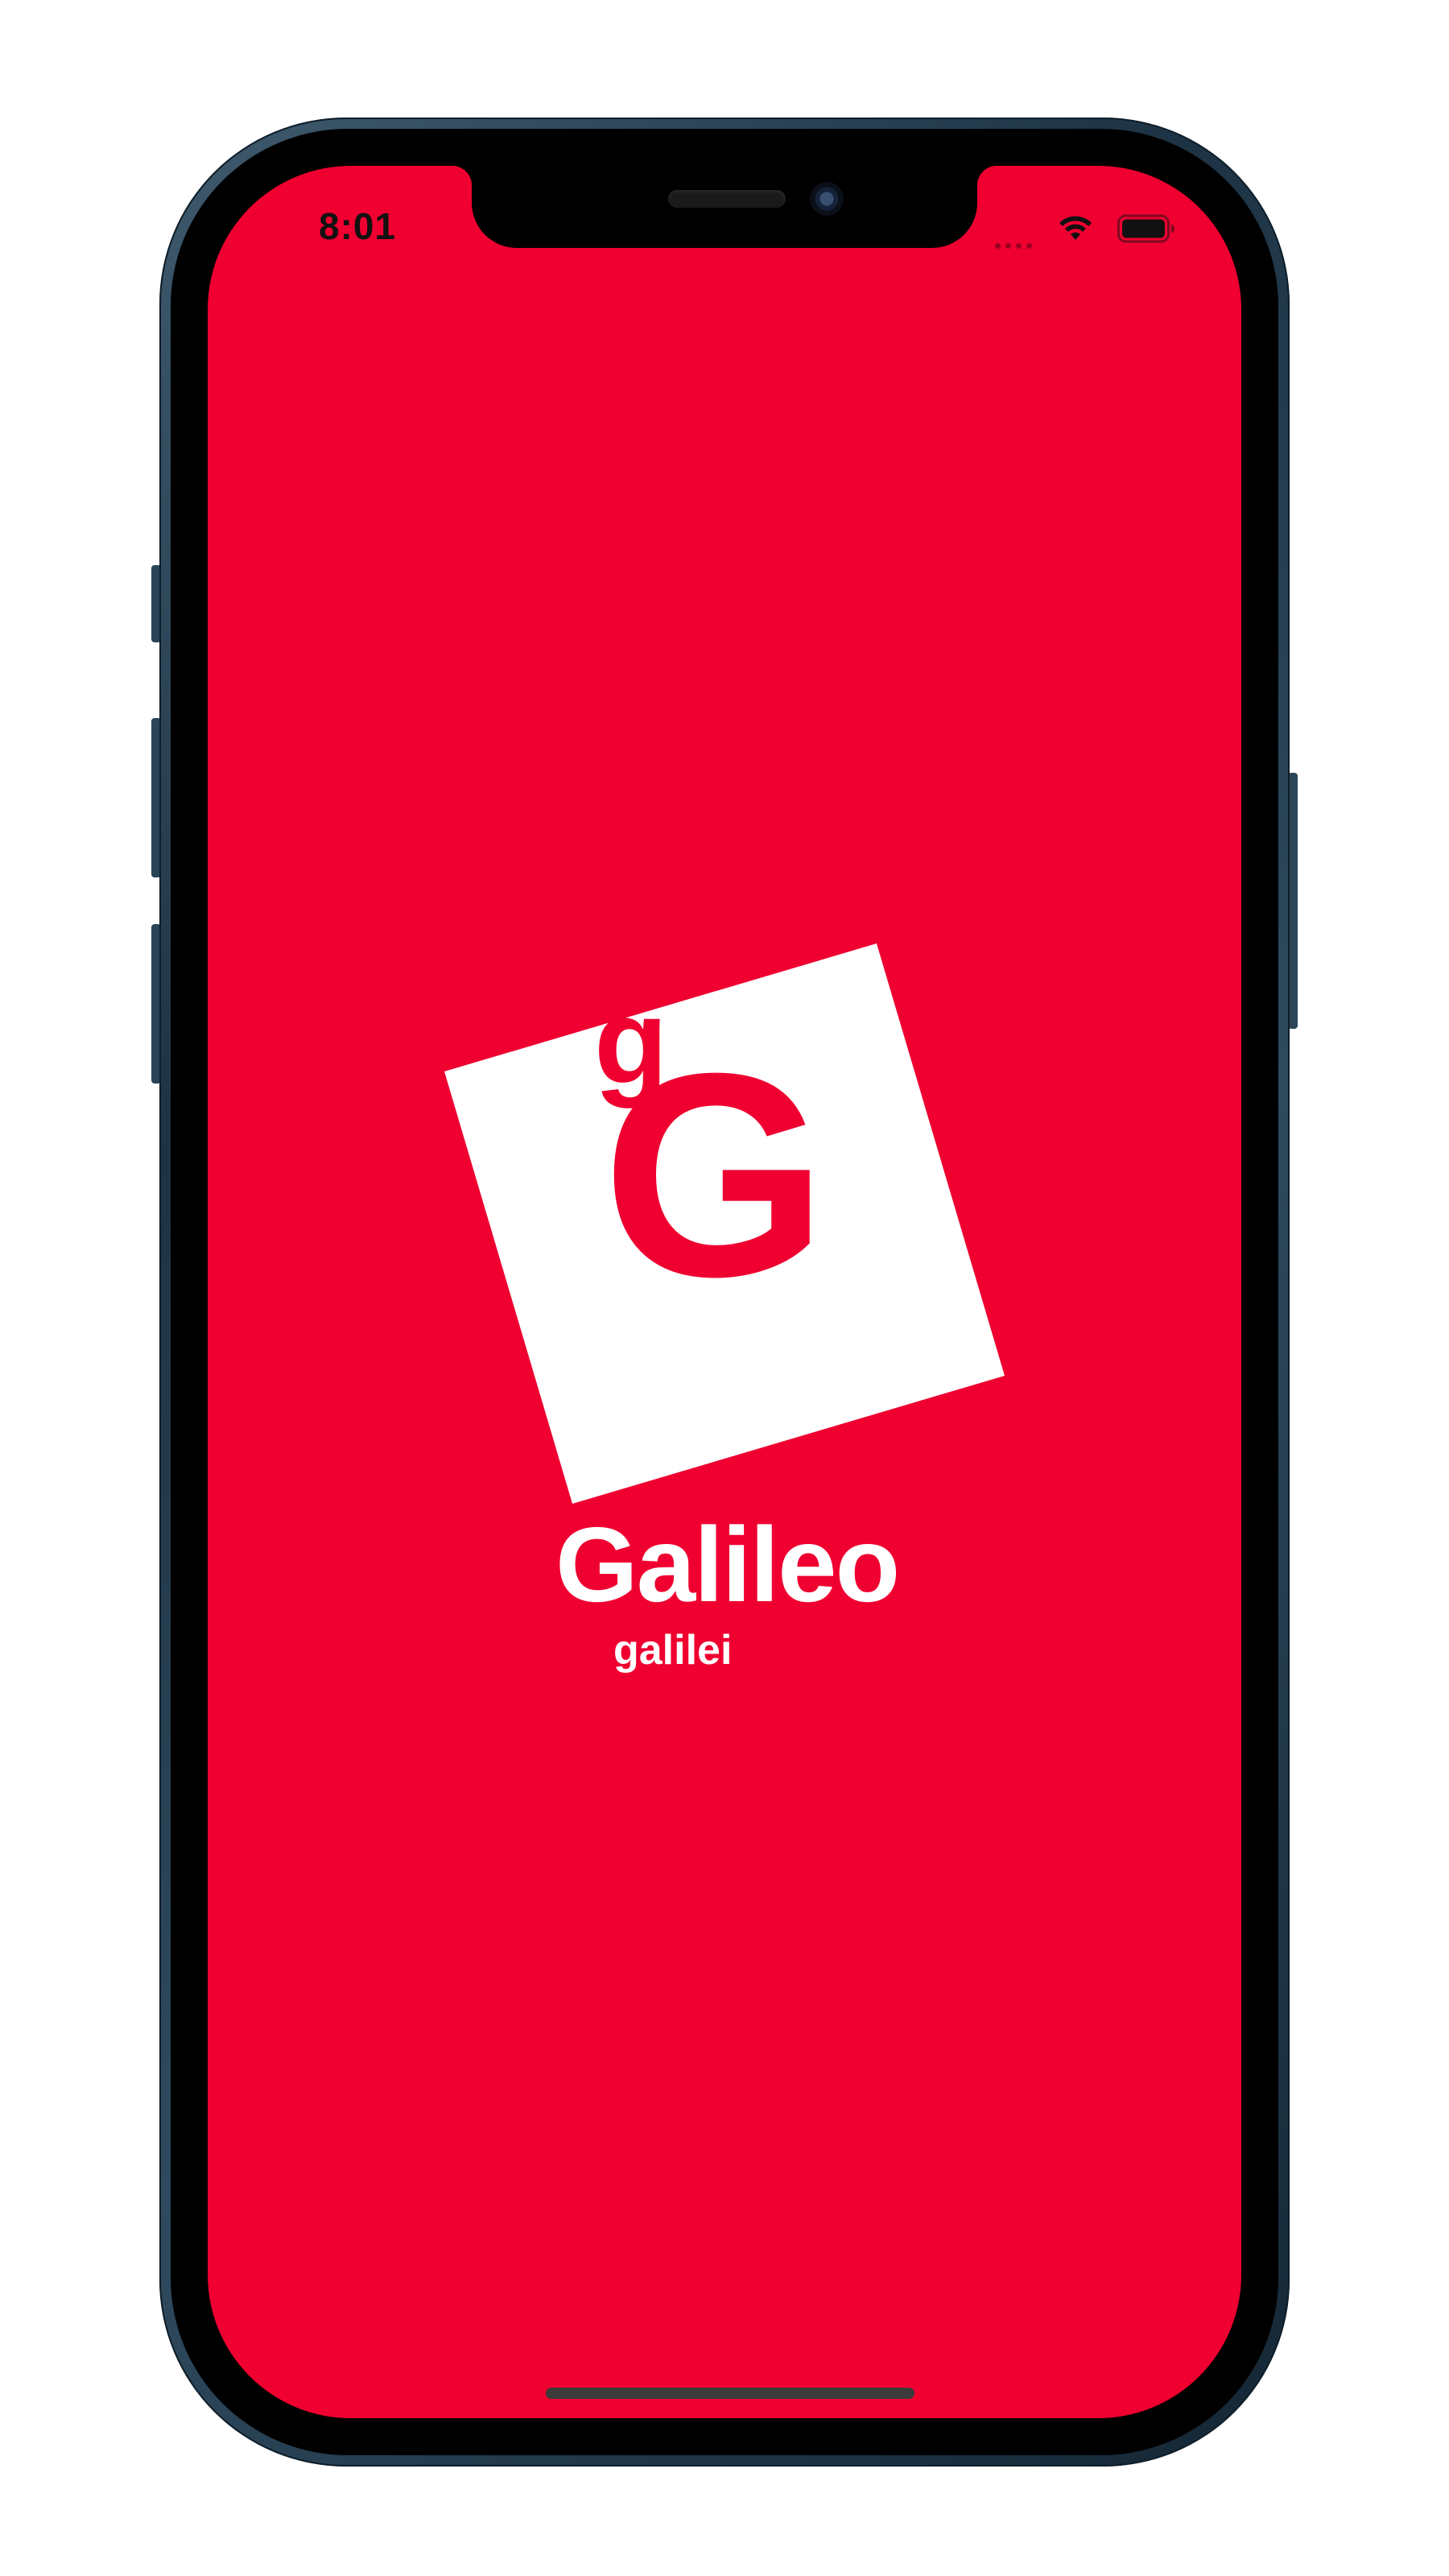 The height and width of the screenshot is (2576, 1449). I want to click on speaker-grille, so click(727, 199).